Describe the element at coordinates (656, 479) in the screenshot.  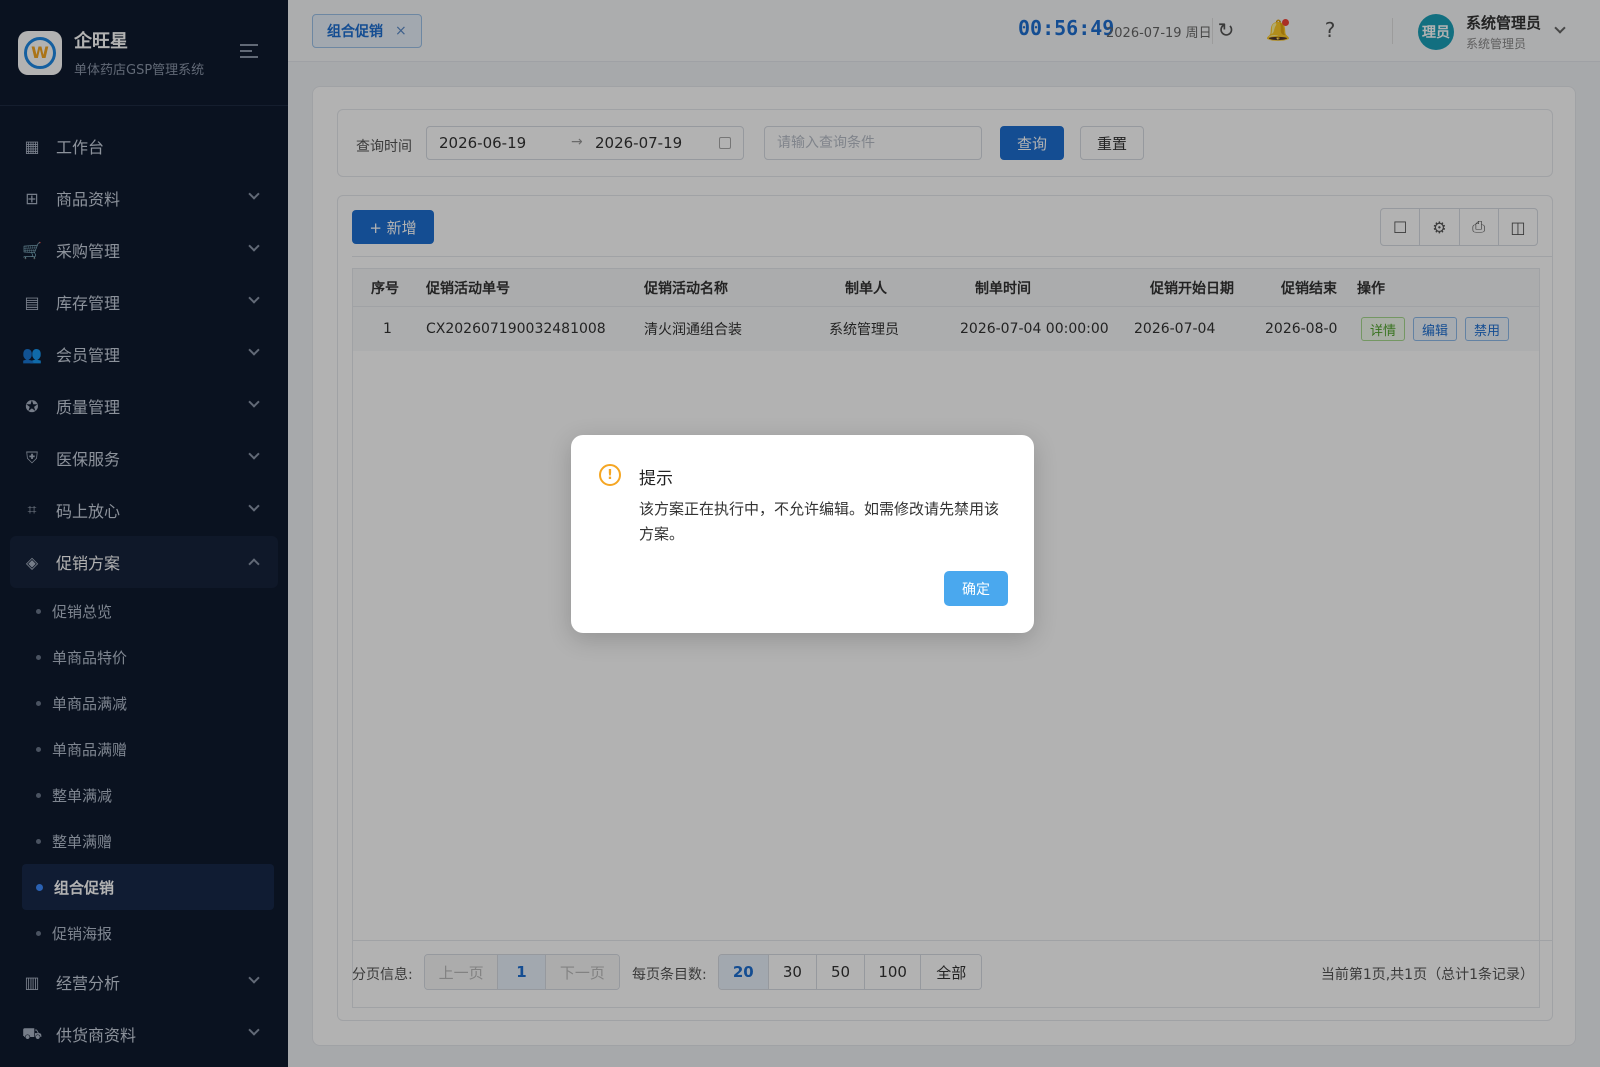
I see `dialog-title: 提示` at that location.